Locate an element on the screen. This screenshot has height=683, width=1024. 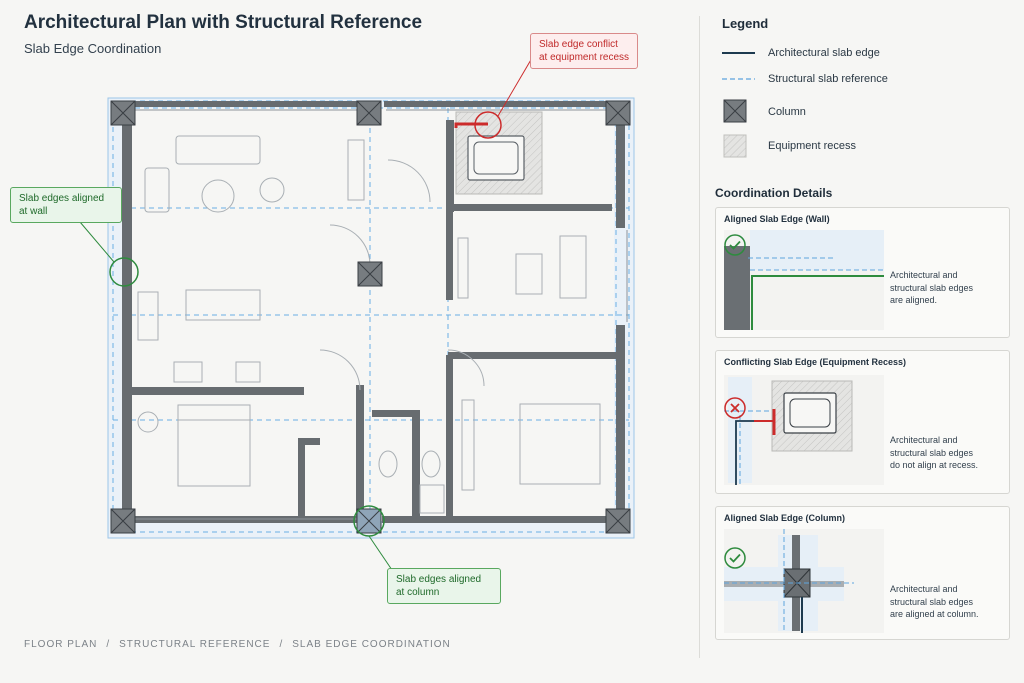
column-icon is located at coordinates (735, 111).